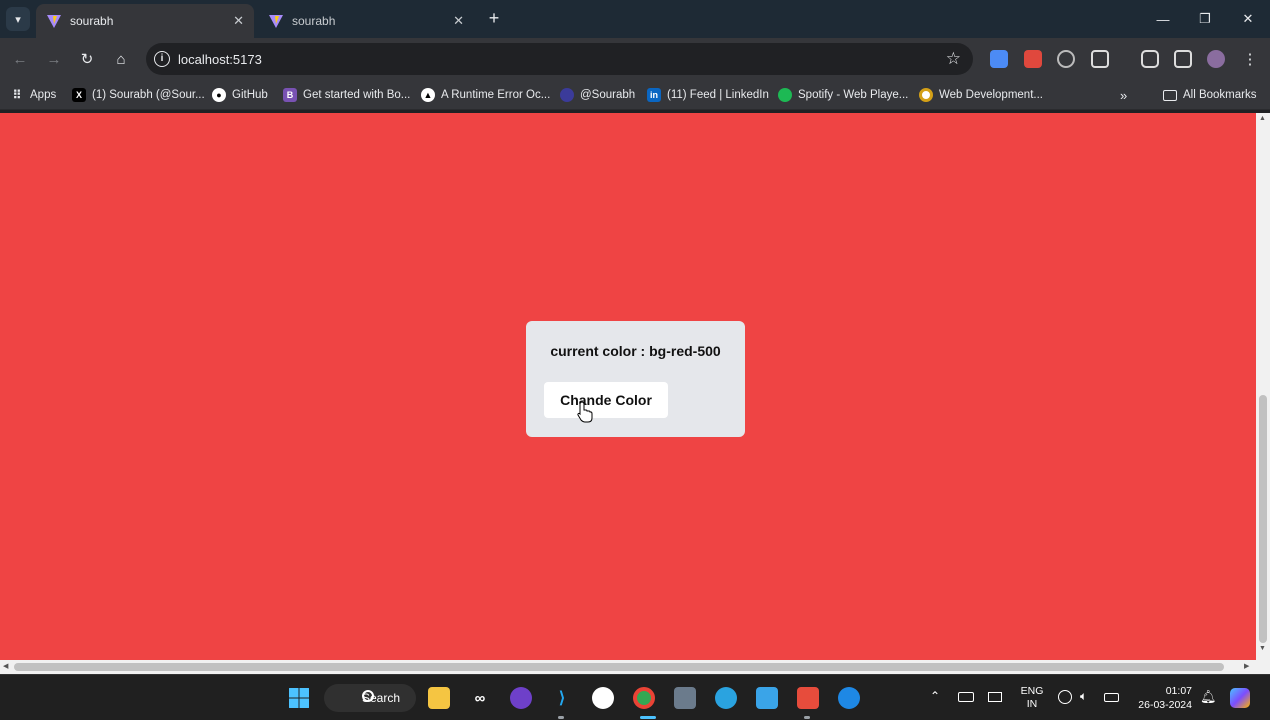 The height and width of the screenshot is (720, 1270). I want to click on forward-arrow-icon: →, so click(54, 59).